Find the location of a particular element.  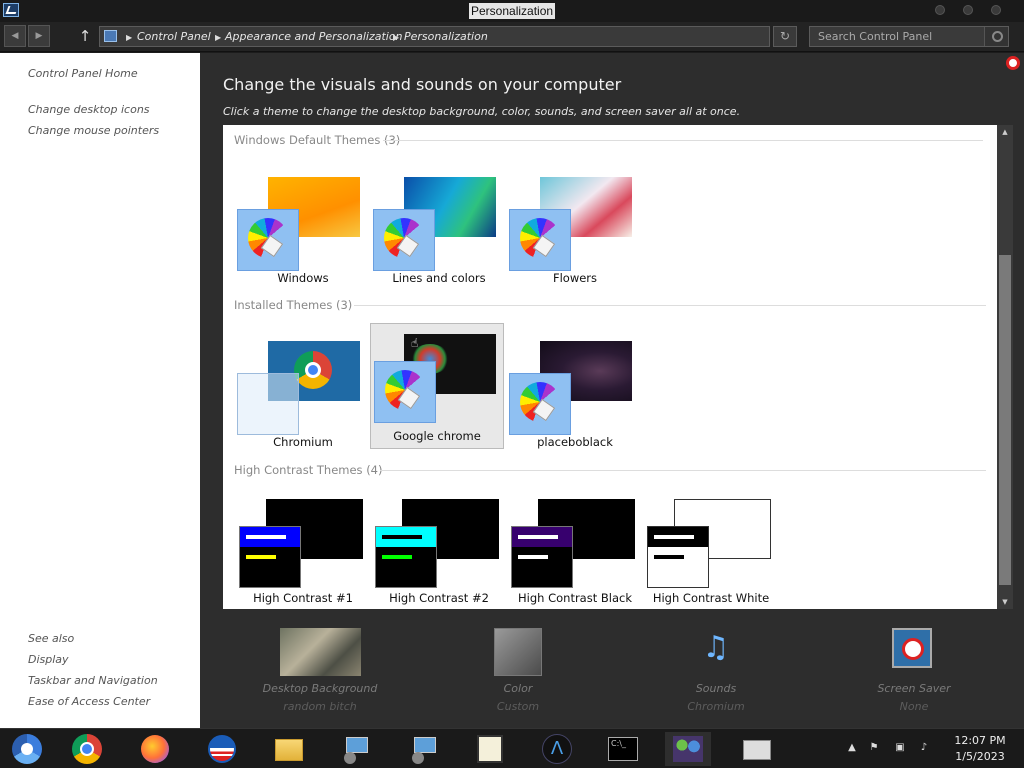

window-title: Personalization is located at coordinates (512, 11).